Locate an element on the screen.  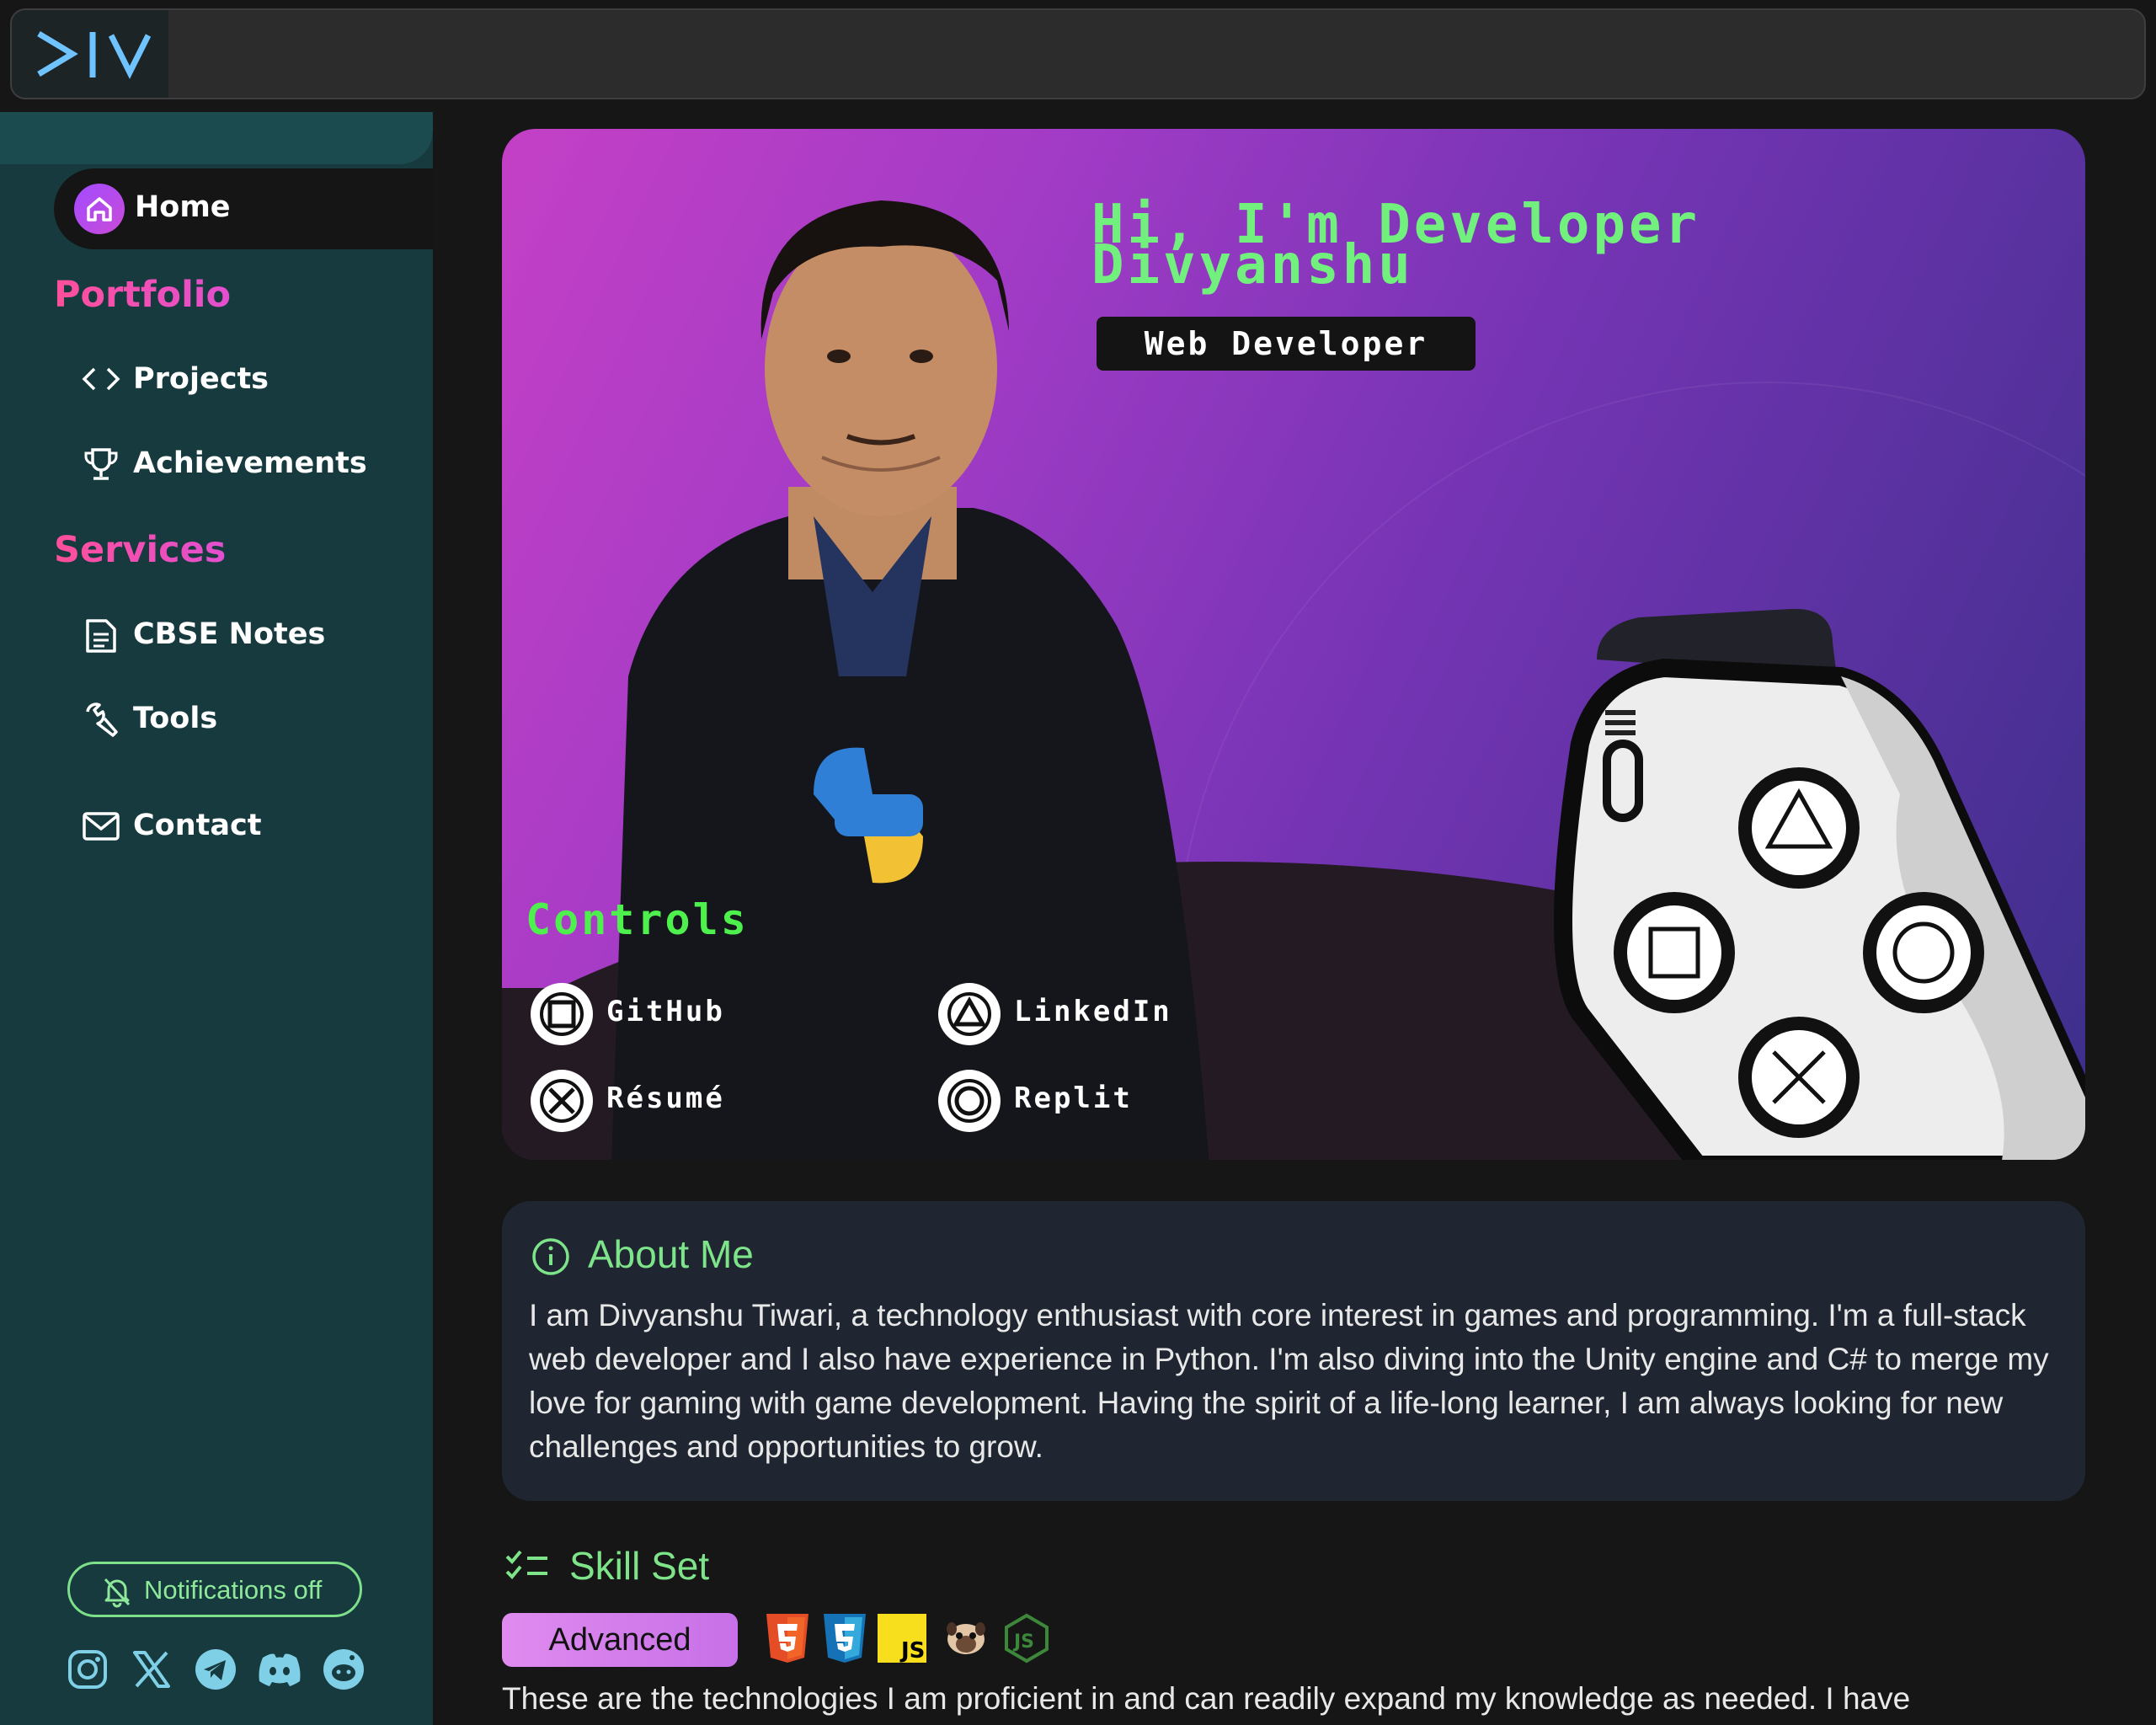
instagram-icon is located at coordinates (87, 1669).